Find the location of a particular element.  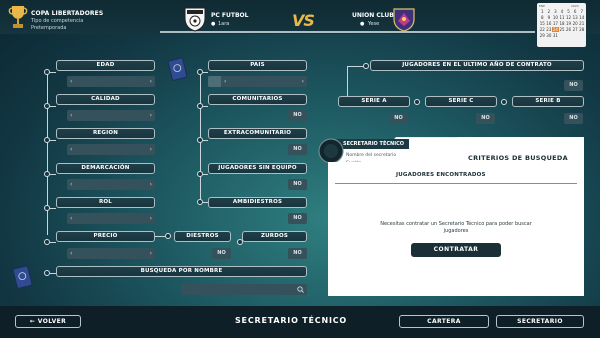

diestros-toggle: NO is located at coordinates (221, 253).